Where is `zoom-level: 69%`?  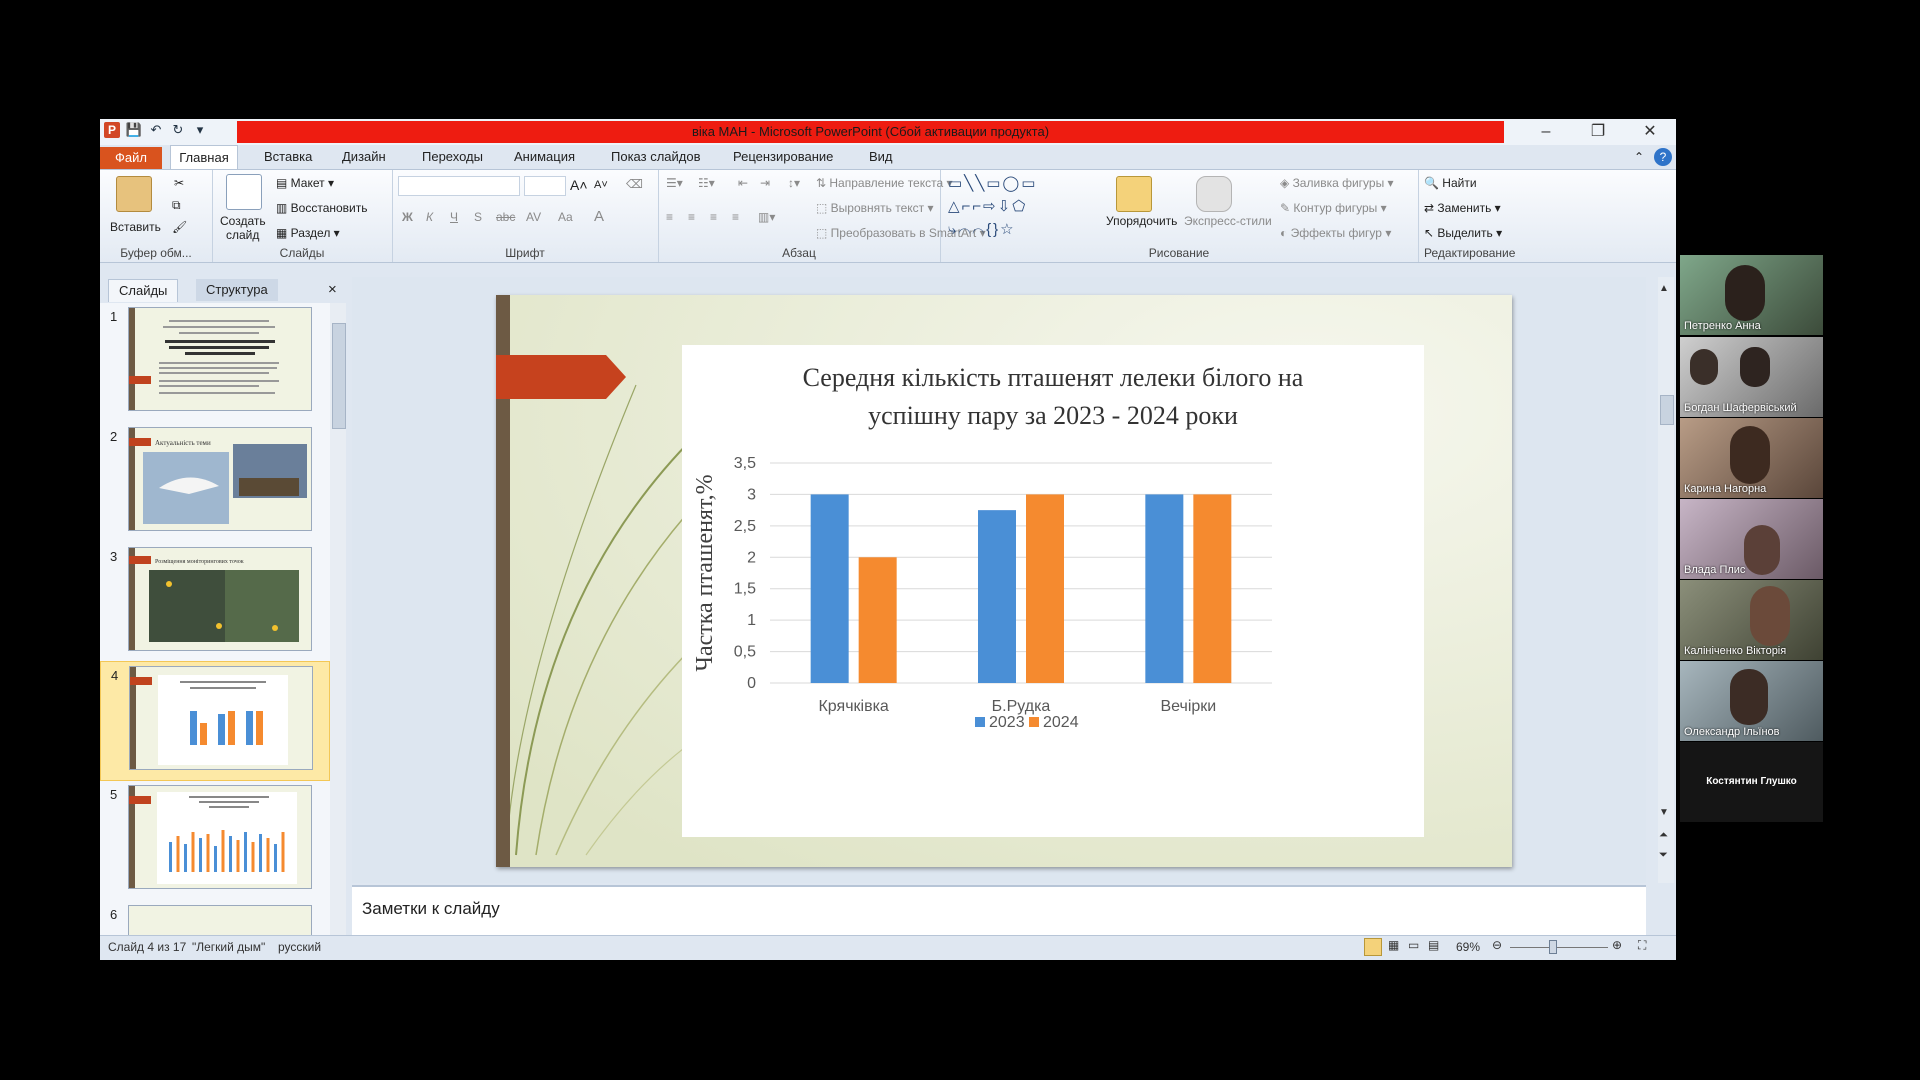
zoom-level: 69% is located at coordinates (1468, 947).